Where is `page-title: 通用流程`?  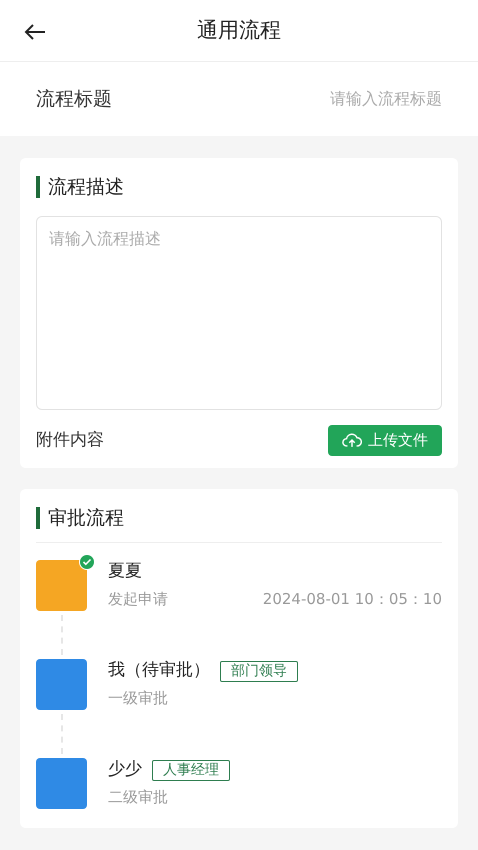
page-title: 通用流程 is located at coordinates (239, 30).